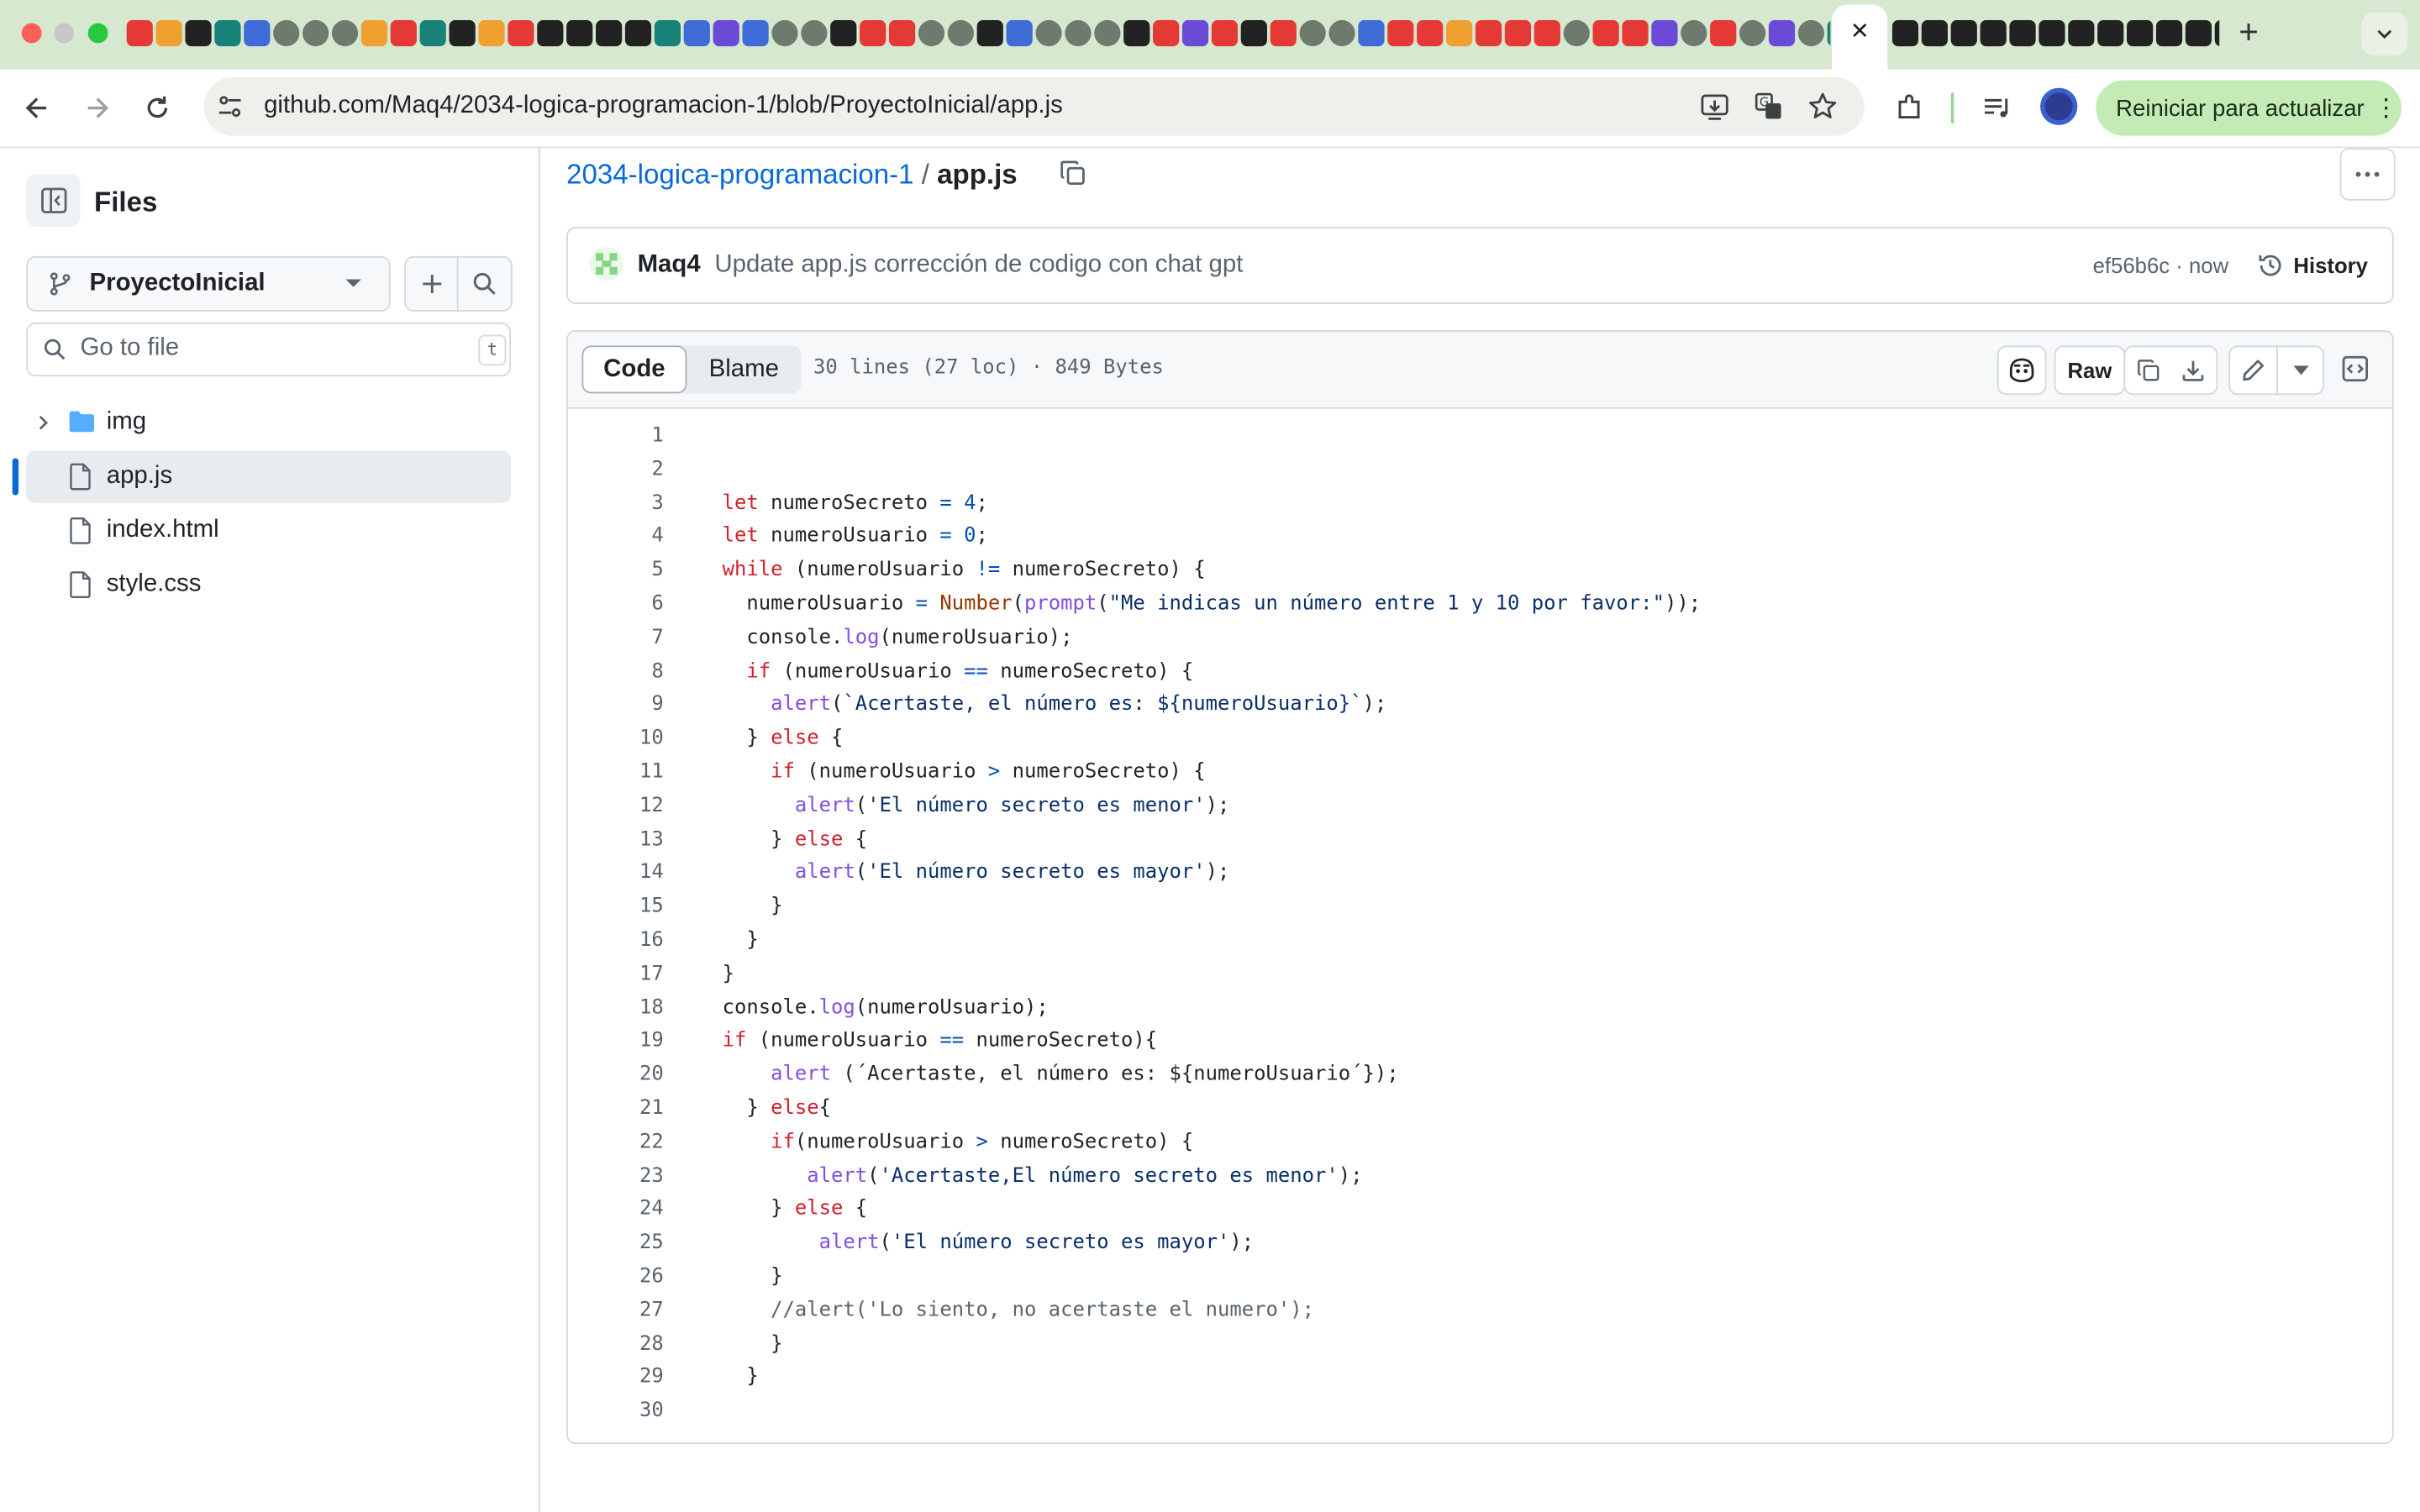 The image size is (2420, 1512). Describe the element at coordinates (1480, 941) in the screenshot. I see `code-line: 16 }` at that location.